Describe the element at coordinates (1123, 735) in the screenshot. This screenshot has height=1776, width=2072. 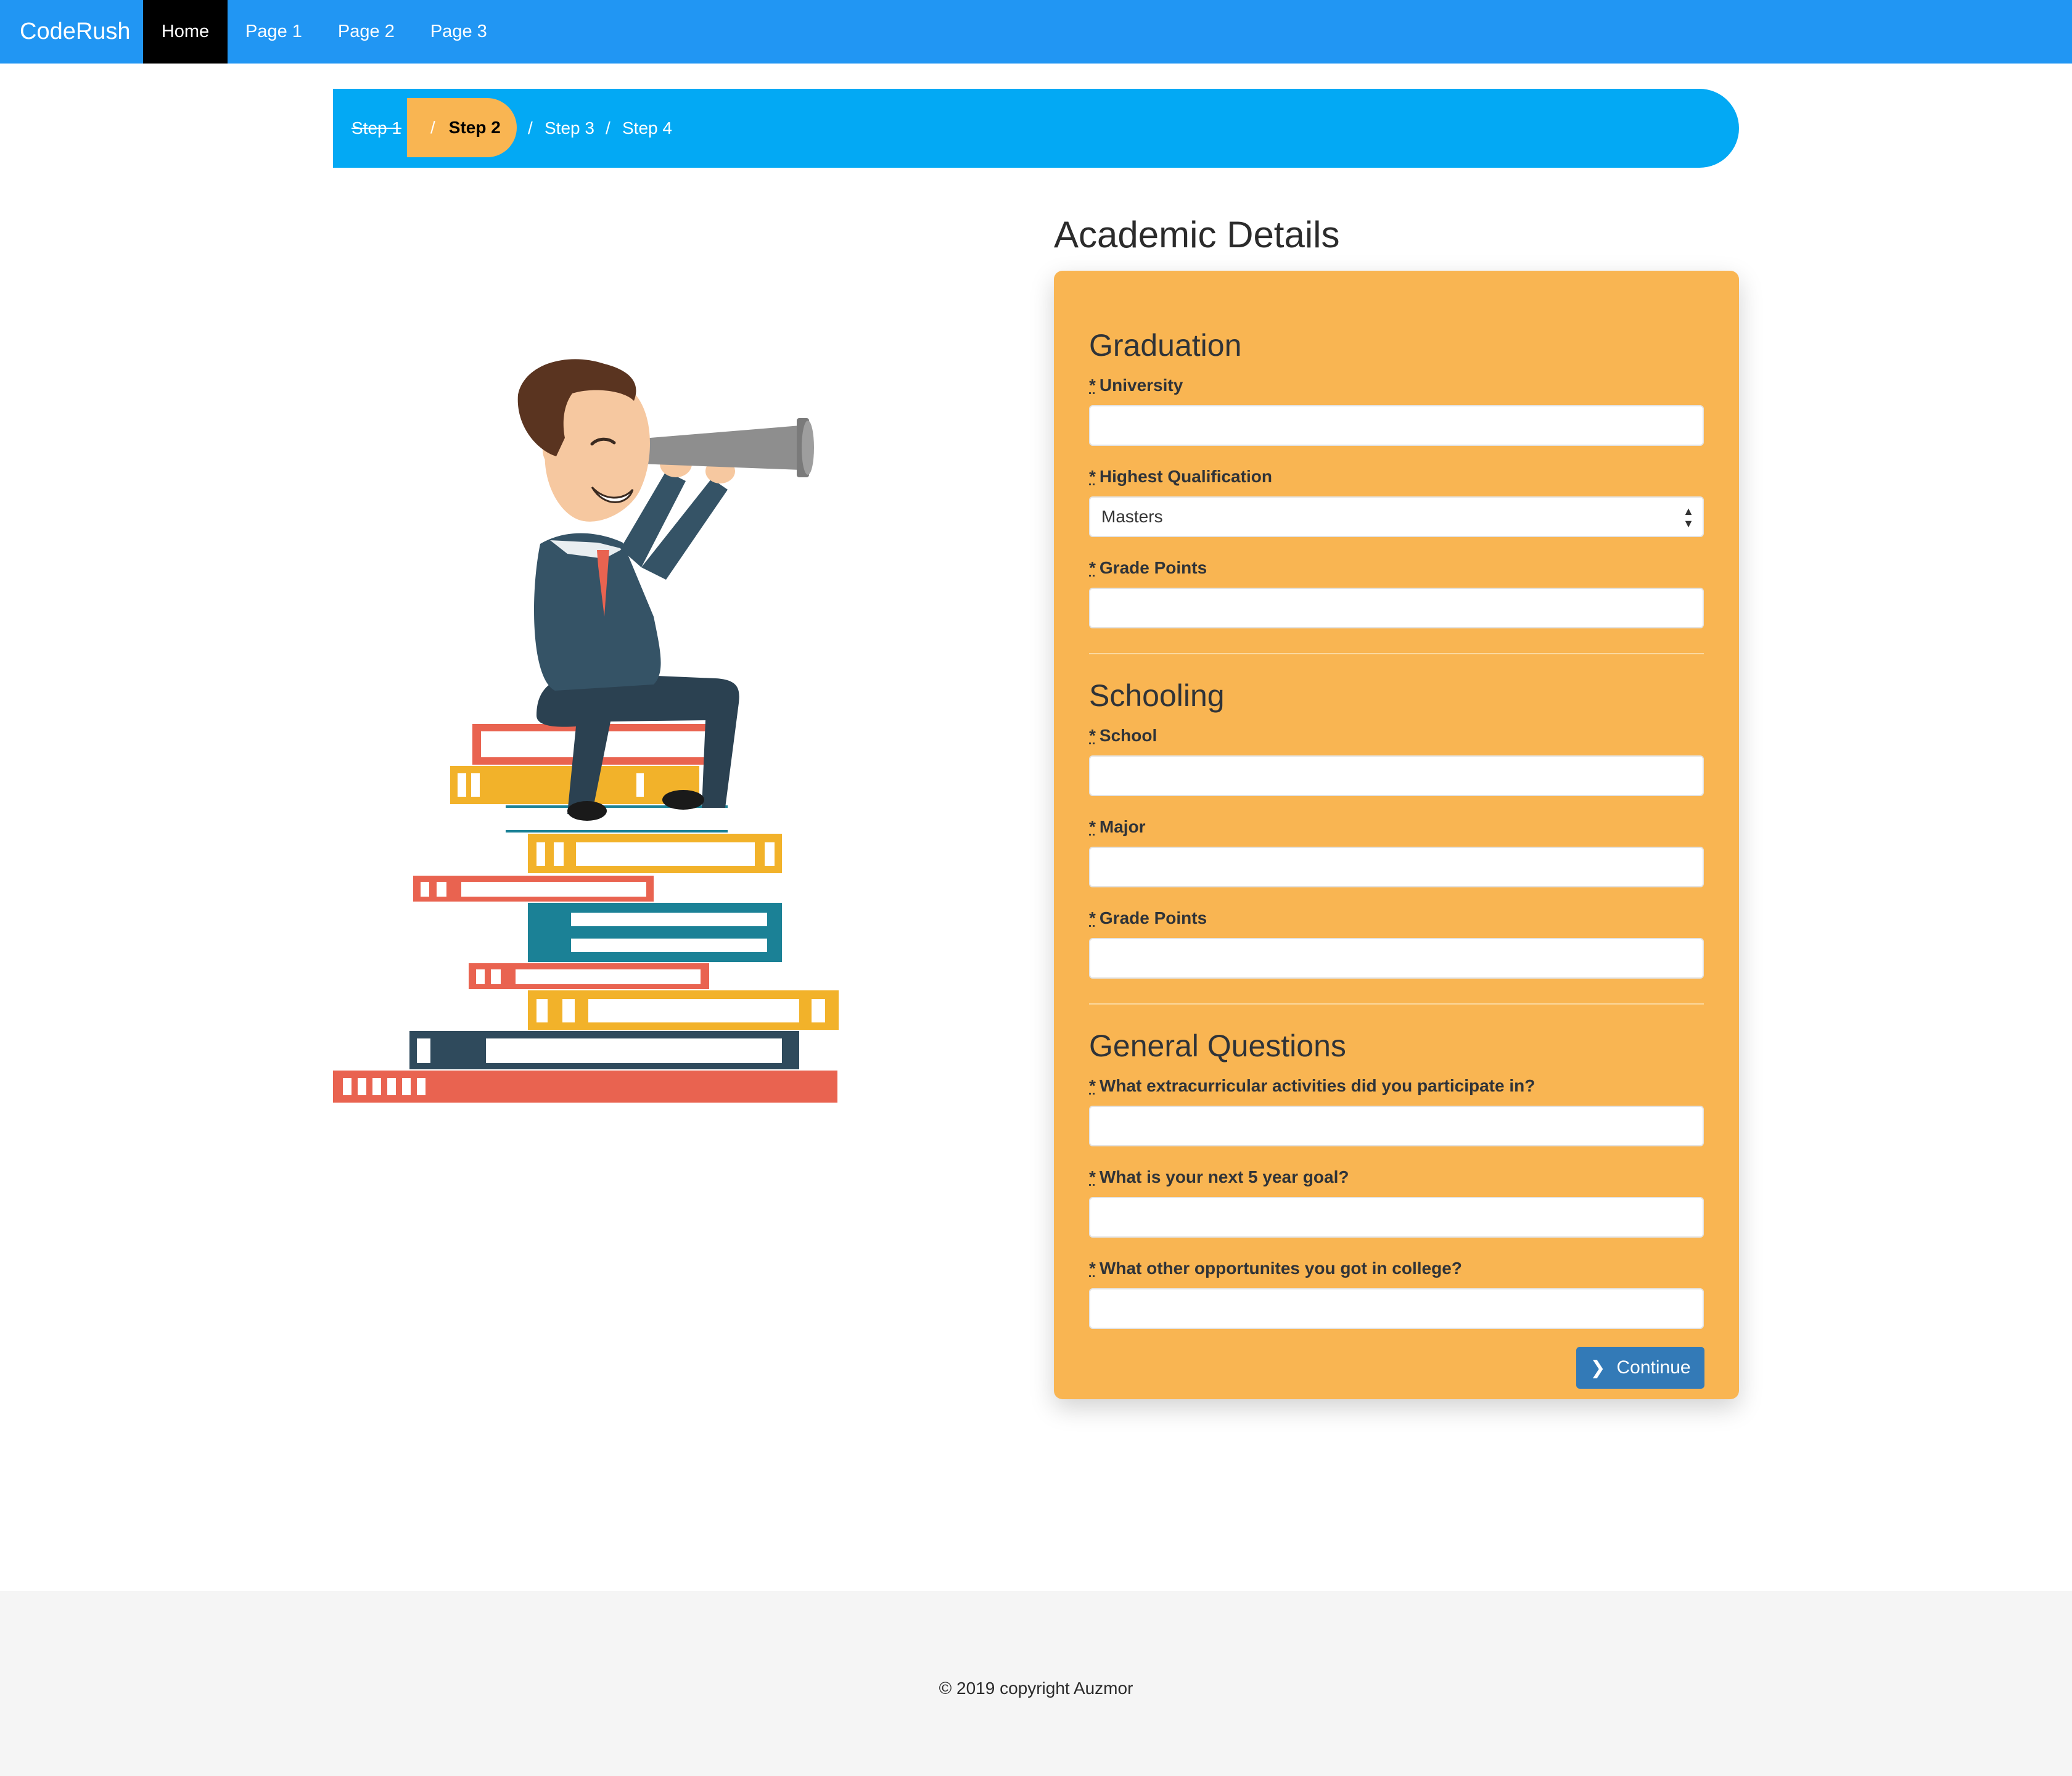
I see `school-label: * School` at that location.